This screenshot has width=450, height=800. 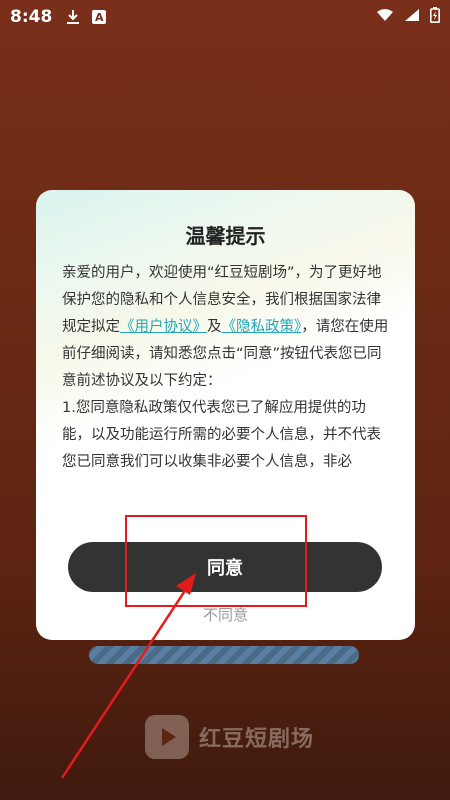 What do you see at coordinates (225, 17) in the screenshot?
I see `status-bar: 8:48 A` at bounding box center [225, 17].